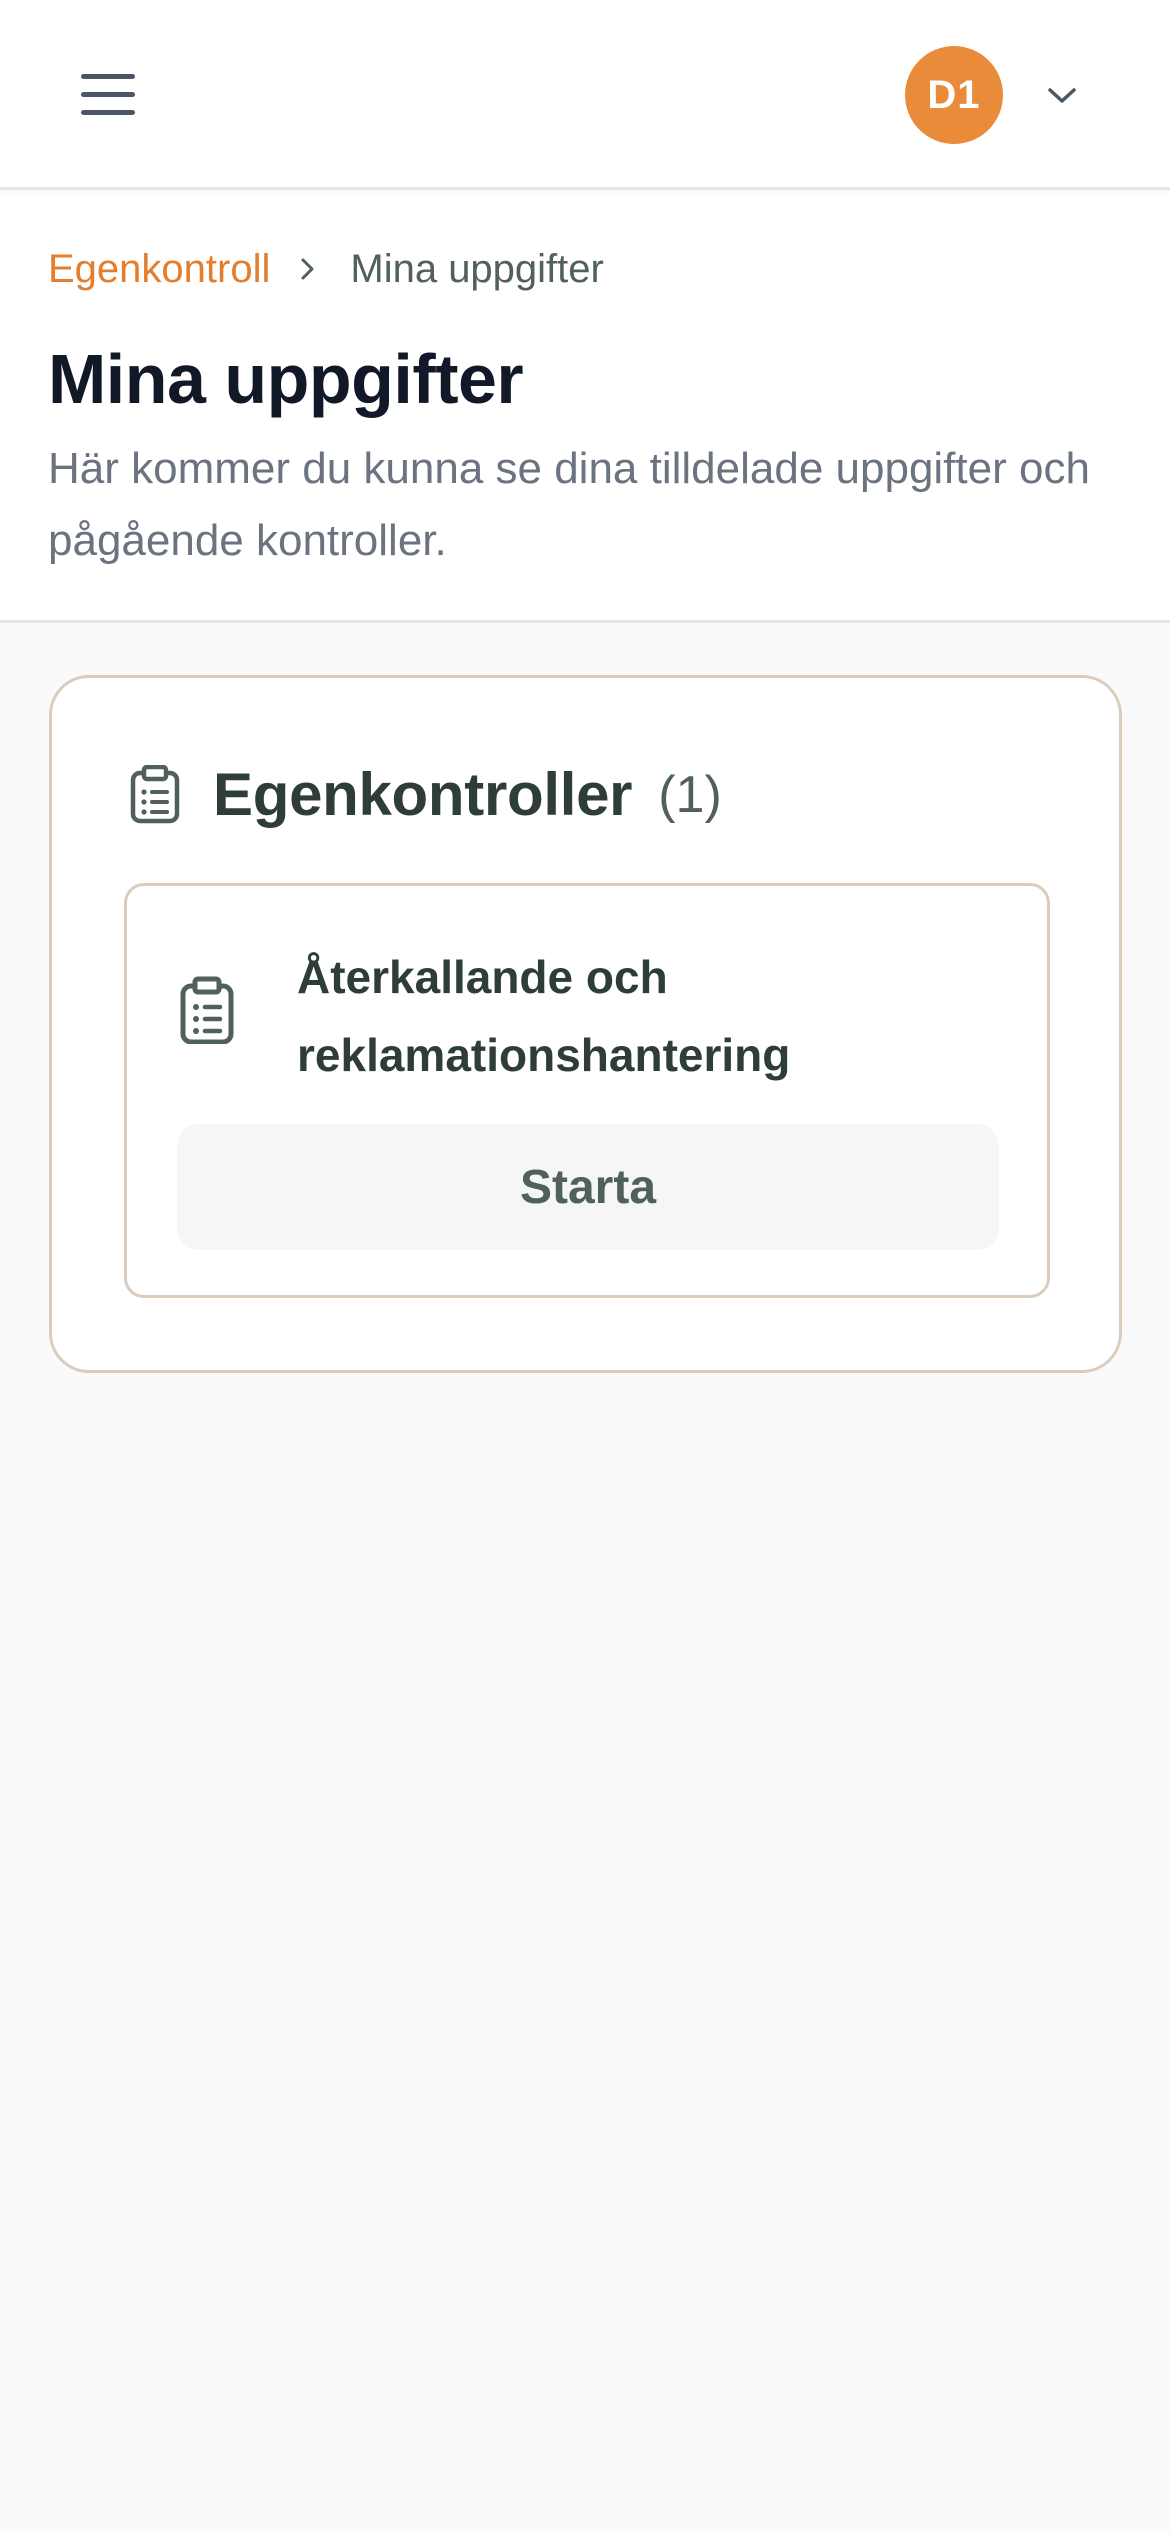  What do you see at coordinates (326, 269) in the screenshot?
I see `breadcrumb: Egenkontroll Mina uppgifter` at bounding box center [326, 269].